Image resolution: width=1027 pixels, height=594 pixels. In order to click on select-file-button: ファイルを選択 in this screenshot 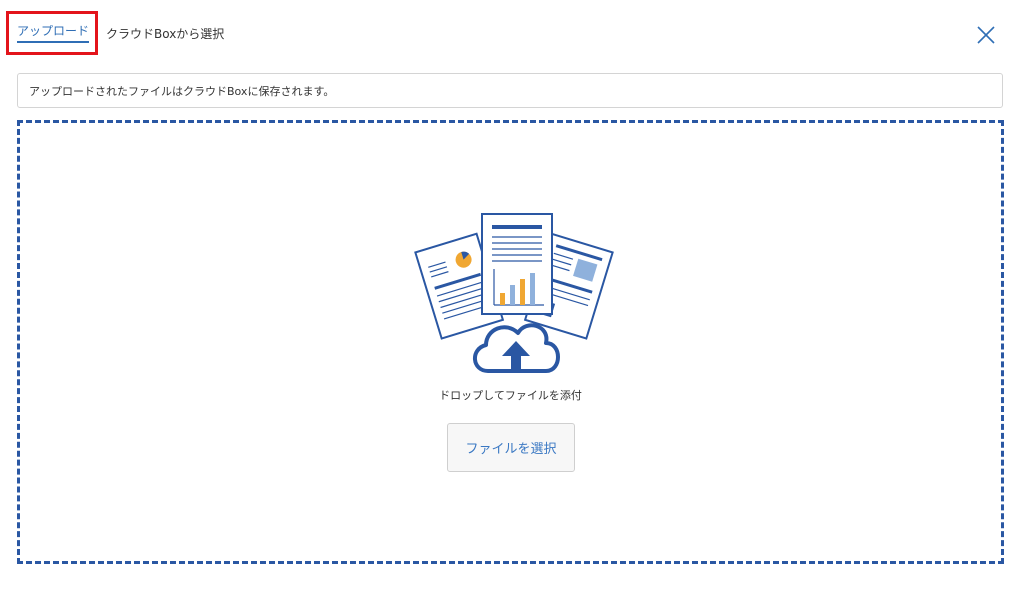, I will do `click(511, 447)`.